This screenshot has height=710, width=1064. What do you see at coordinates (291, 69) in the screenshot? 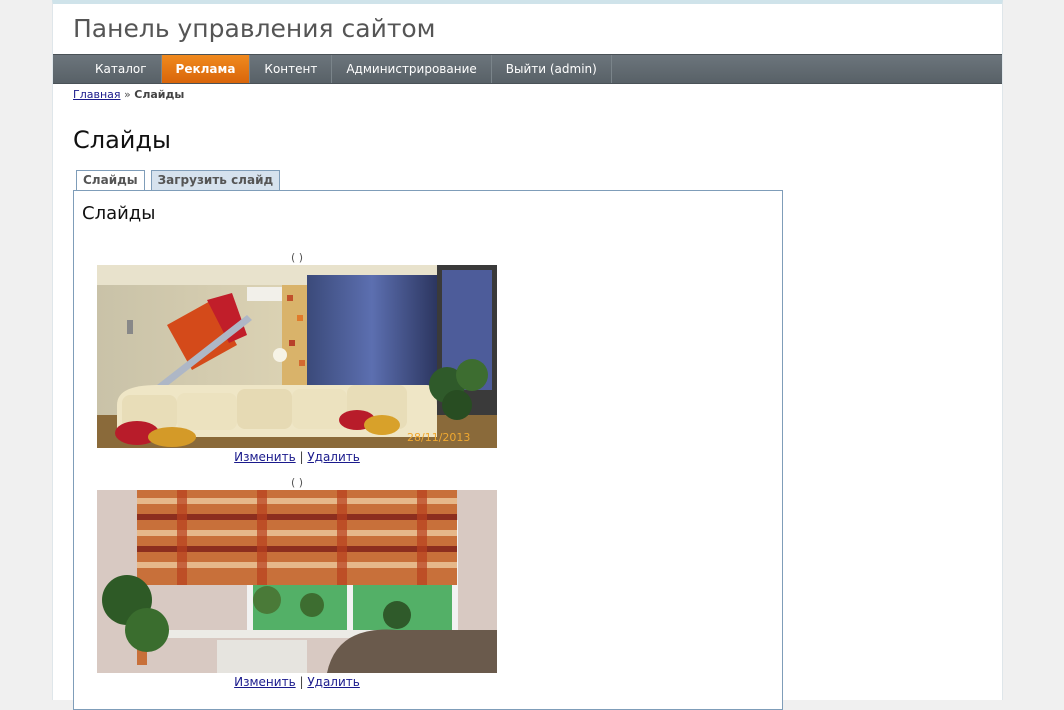
I see `nav-item-content: Контент` at bounding box center [291, 69].